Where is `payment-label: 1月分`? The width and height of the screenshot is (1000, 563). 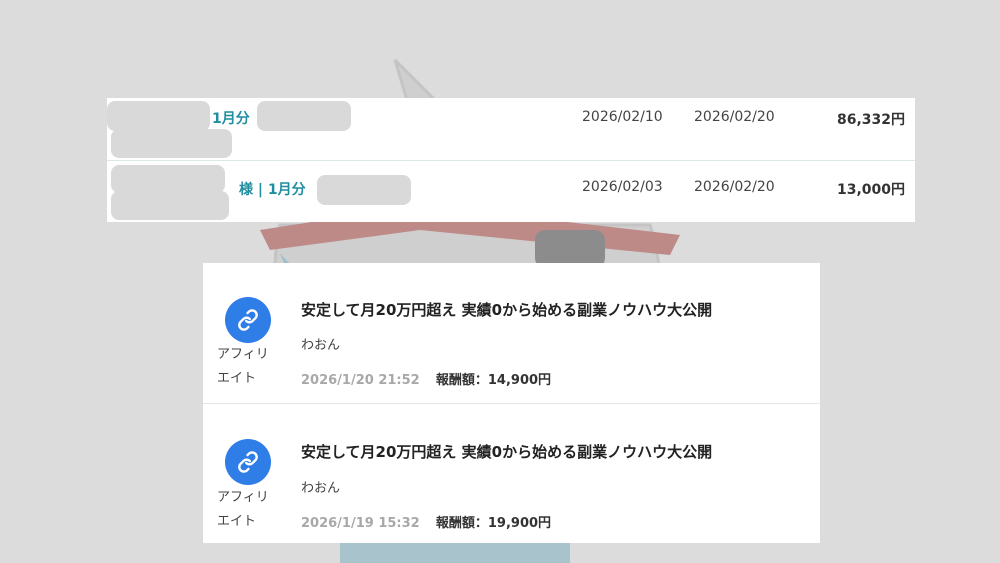
payment-label: 1月分 is located at coordinates (231, 118).